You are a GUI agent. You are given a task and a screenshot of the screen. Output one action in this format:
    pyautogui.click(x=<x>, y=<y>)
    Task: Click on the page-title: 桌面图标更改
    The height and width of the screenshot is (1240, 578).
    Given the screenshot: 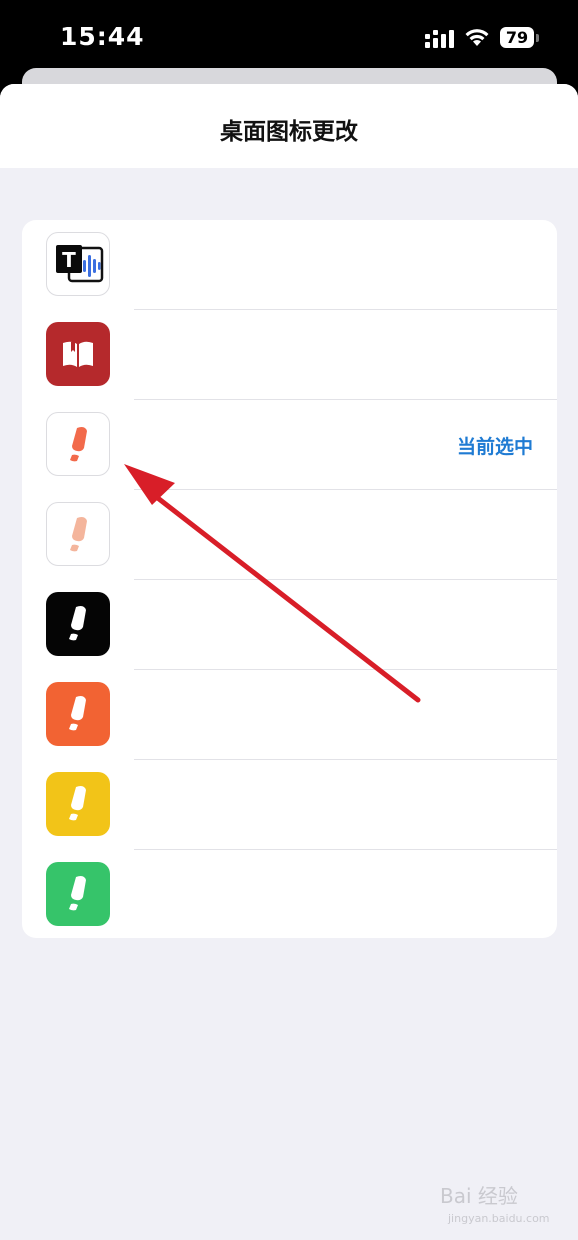 What is the action you would take?
    pyautogui.click(x=289, y=132)
    